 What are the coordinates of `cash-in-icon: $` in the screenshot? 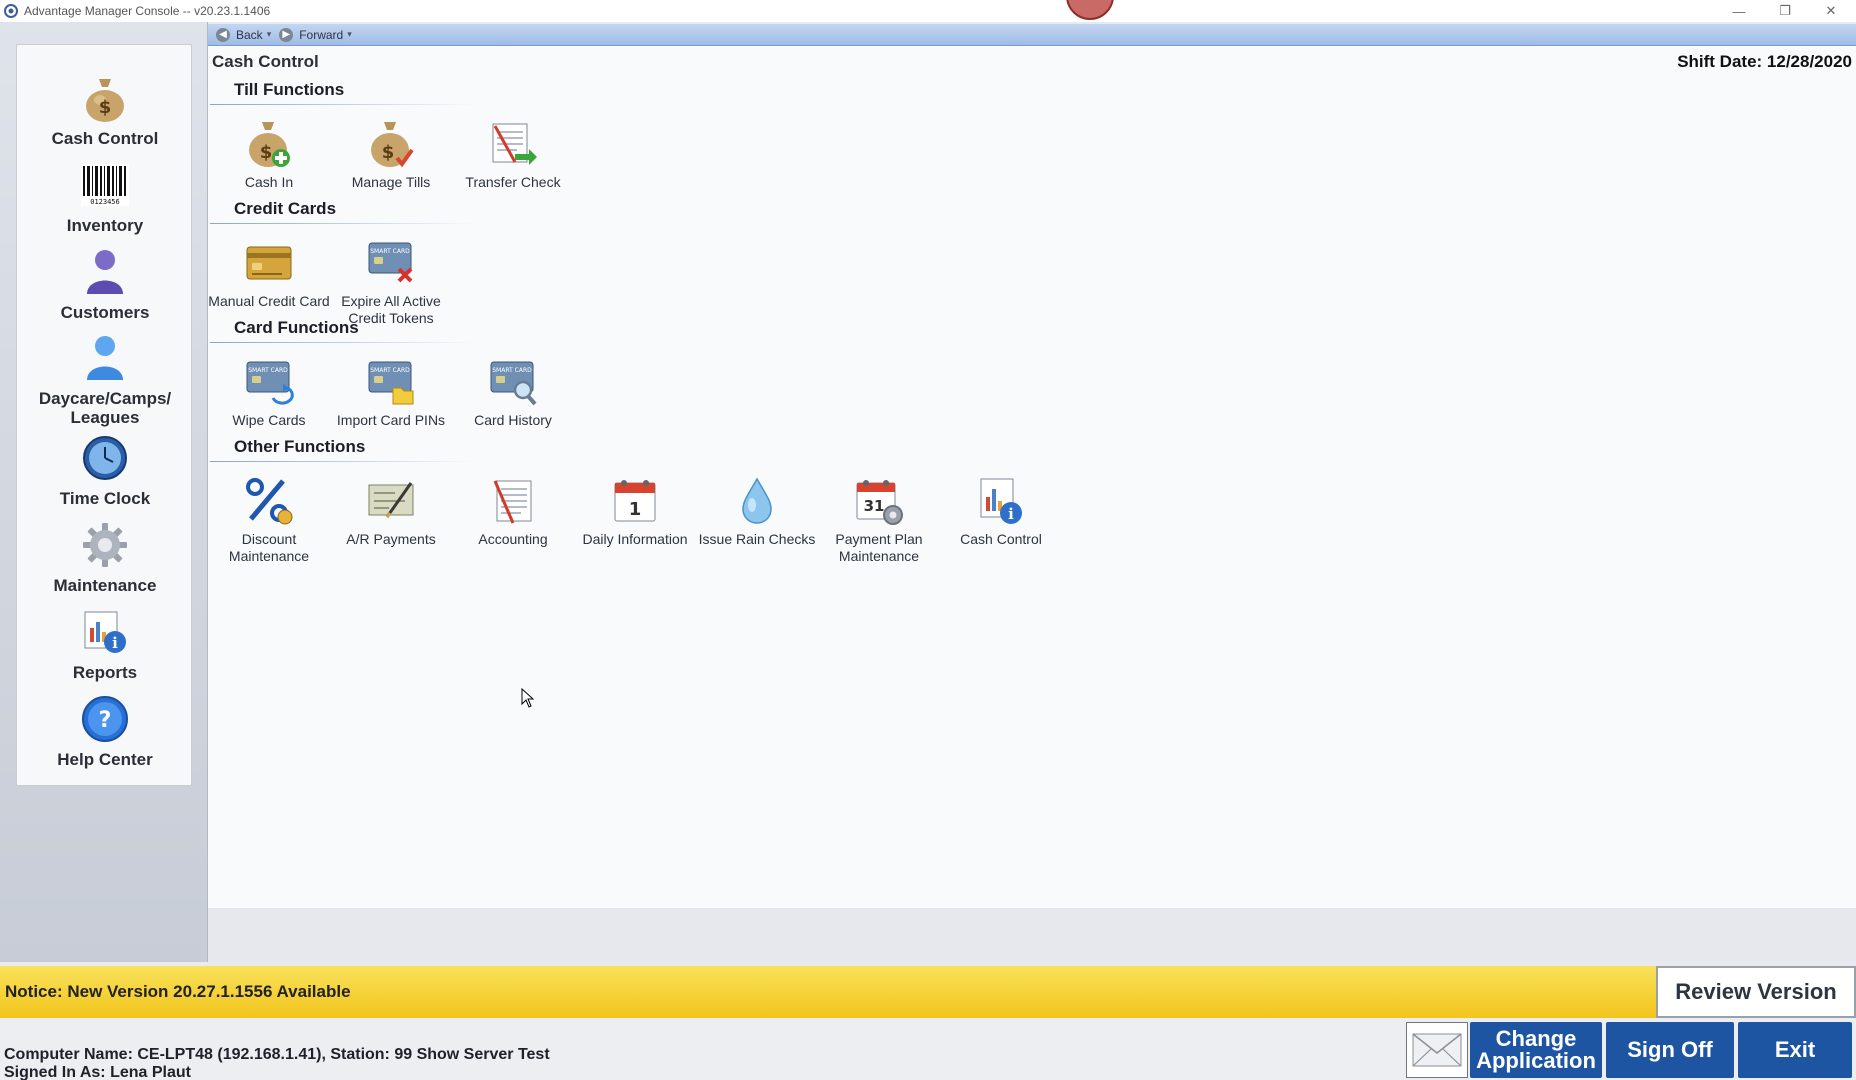 It's located at (269, 144).